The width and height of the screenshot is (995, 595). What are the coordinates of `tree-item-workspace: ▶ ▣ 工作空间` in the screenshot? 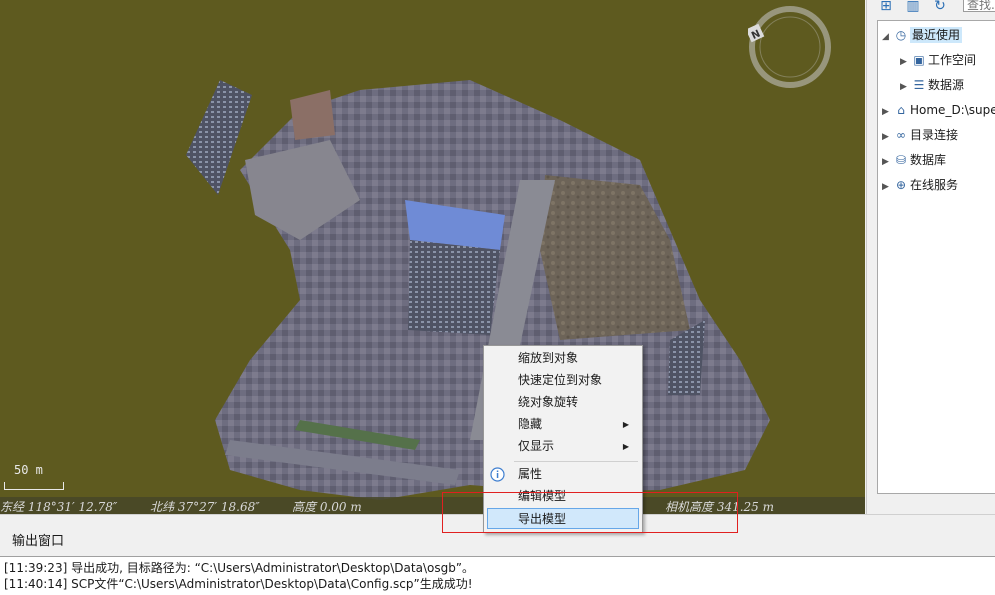 It's located at (938, 60).